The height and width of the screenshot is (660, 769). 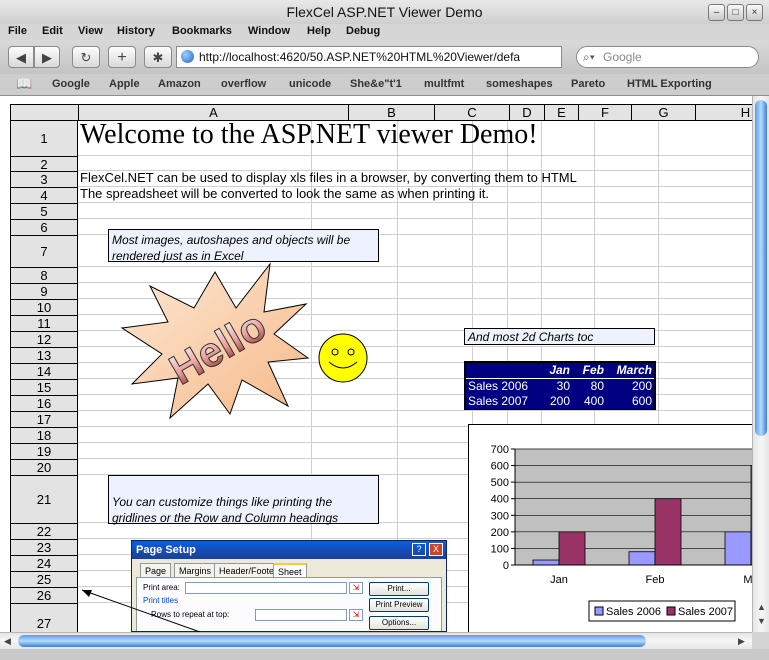 I want to click on window-title: FlexCel ASP.NET Viewer Demo, so click(x=384, y=12).